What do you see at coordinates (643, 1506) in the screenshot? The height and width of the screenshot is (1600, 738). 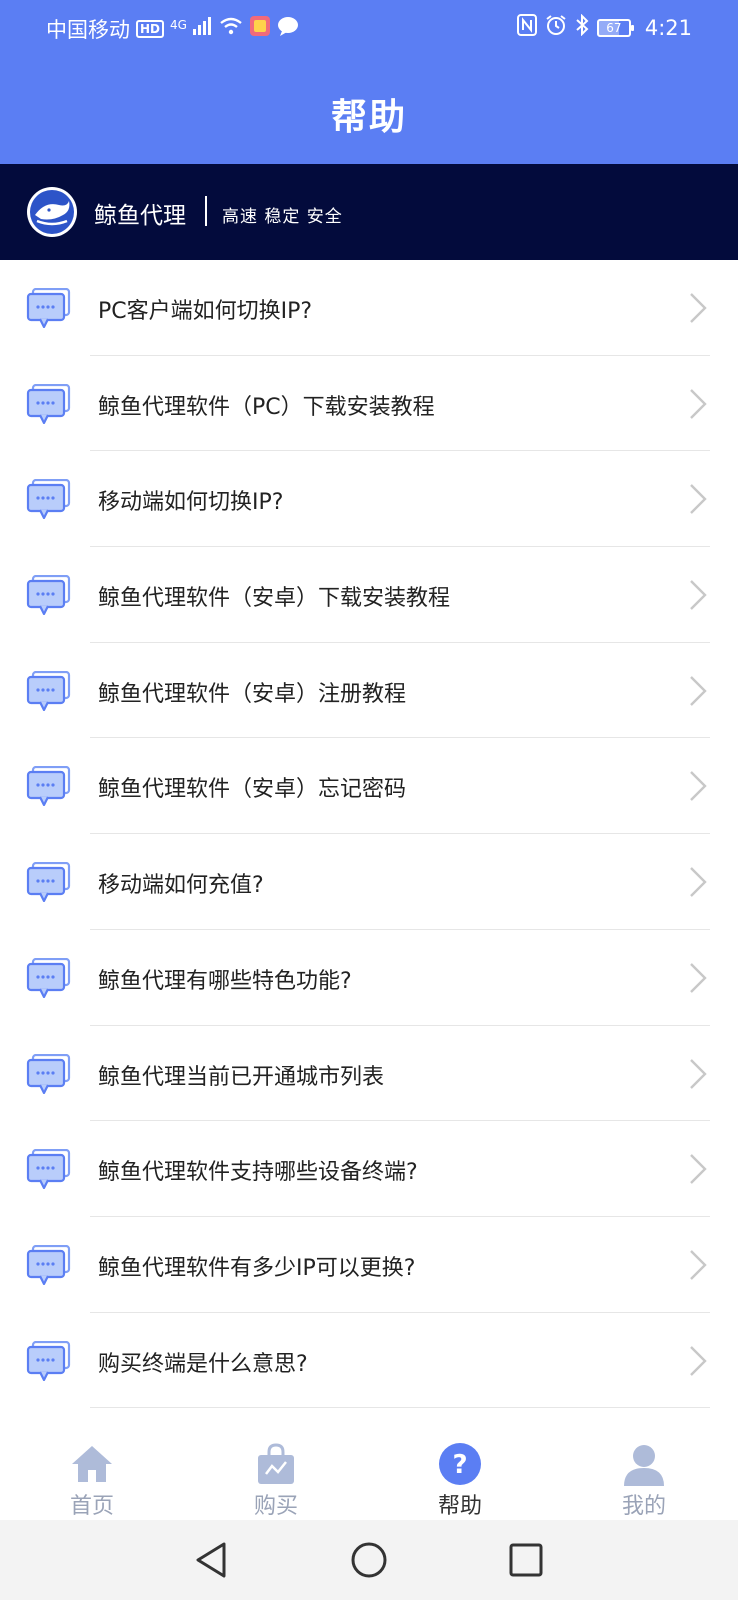 I see `tab-label: 我的` at bounding box center [643, 1506].